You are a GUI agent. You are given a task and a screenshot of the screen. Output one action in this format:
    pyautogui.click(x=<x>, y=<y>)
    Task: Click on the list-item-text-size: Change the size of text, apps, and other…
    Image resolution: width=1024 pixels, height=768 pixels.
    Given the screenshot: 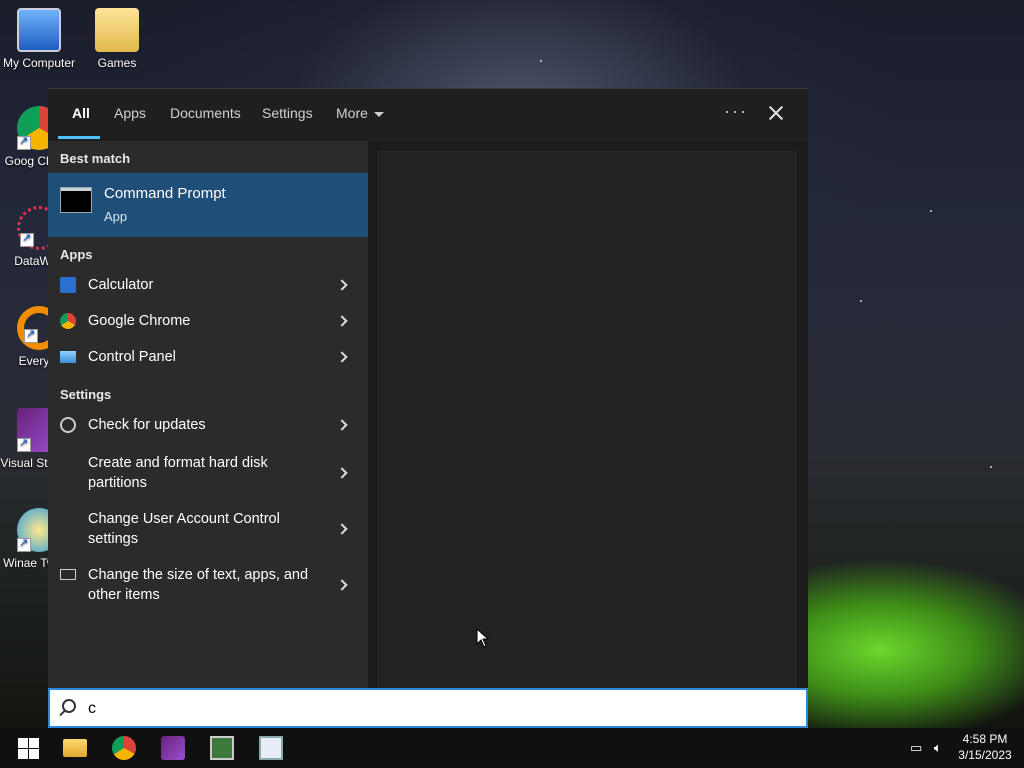 What is the action you would take?
    pyautogui.click(x=208, y=583)
    